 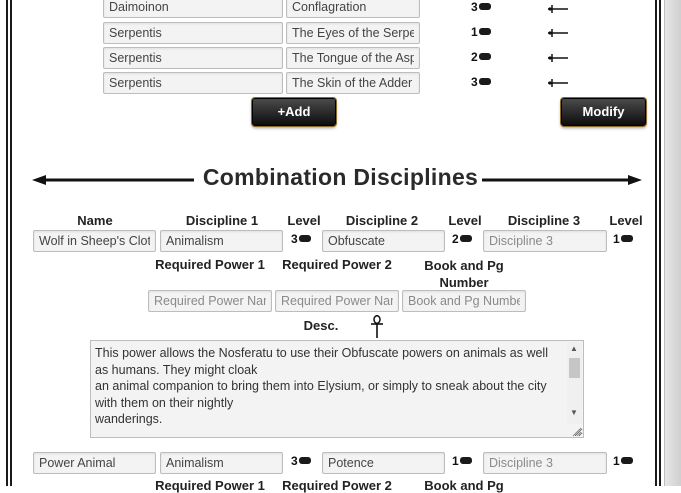 I want to click on page-scrollbar, so click(x=672, y=243).